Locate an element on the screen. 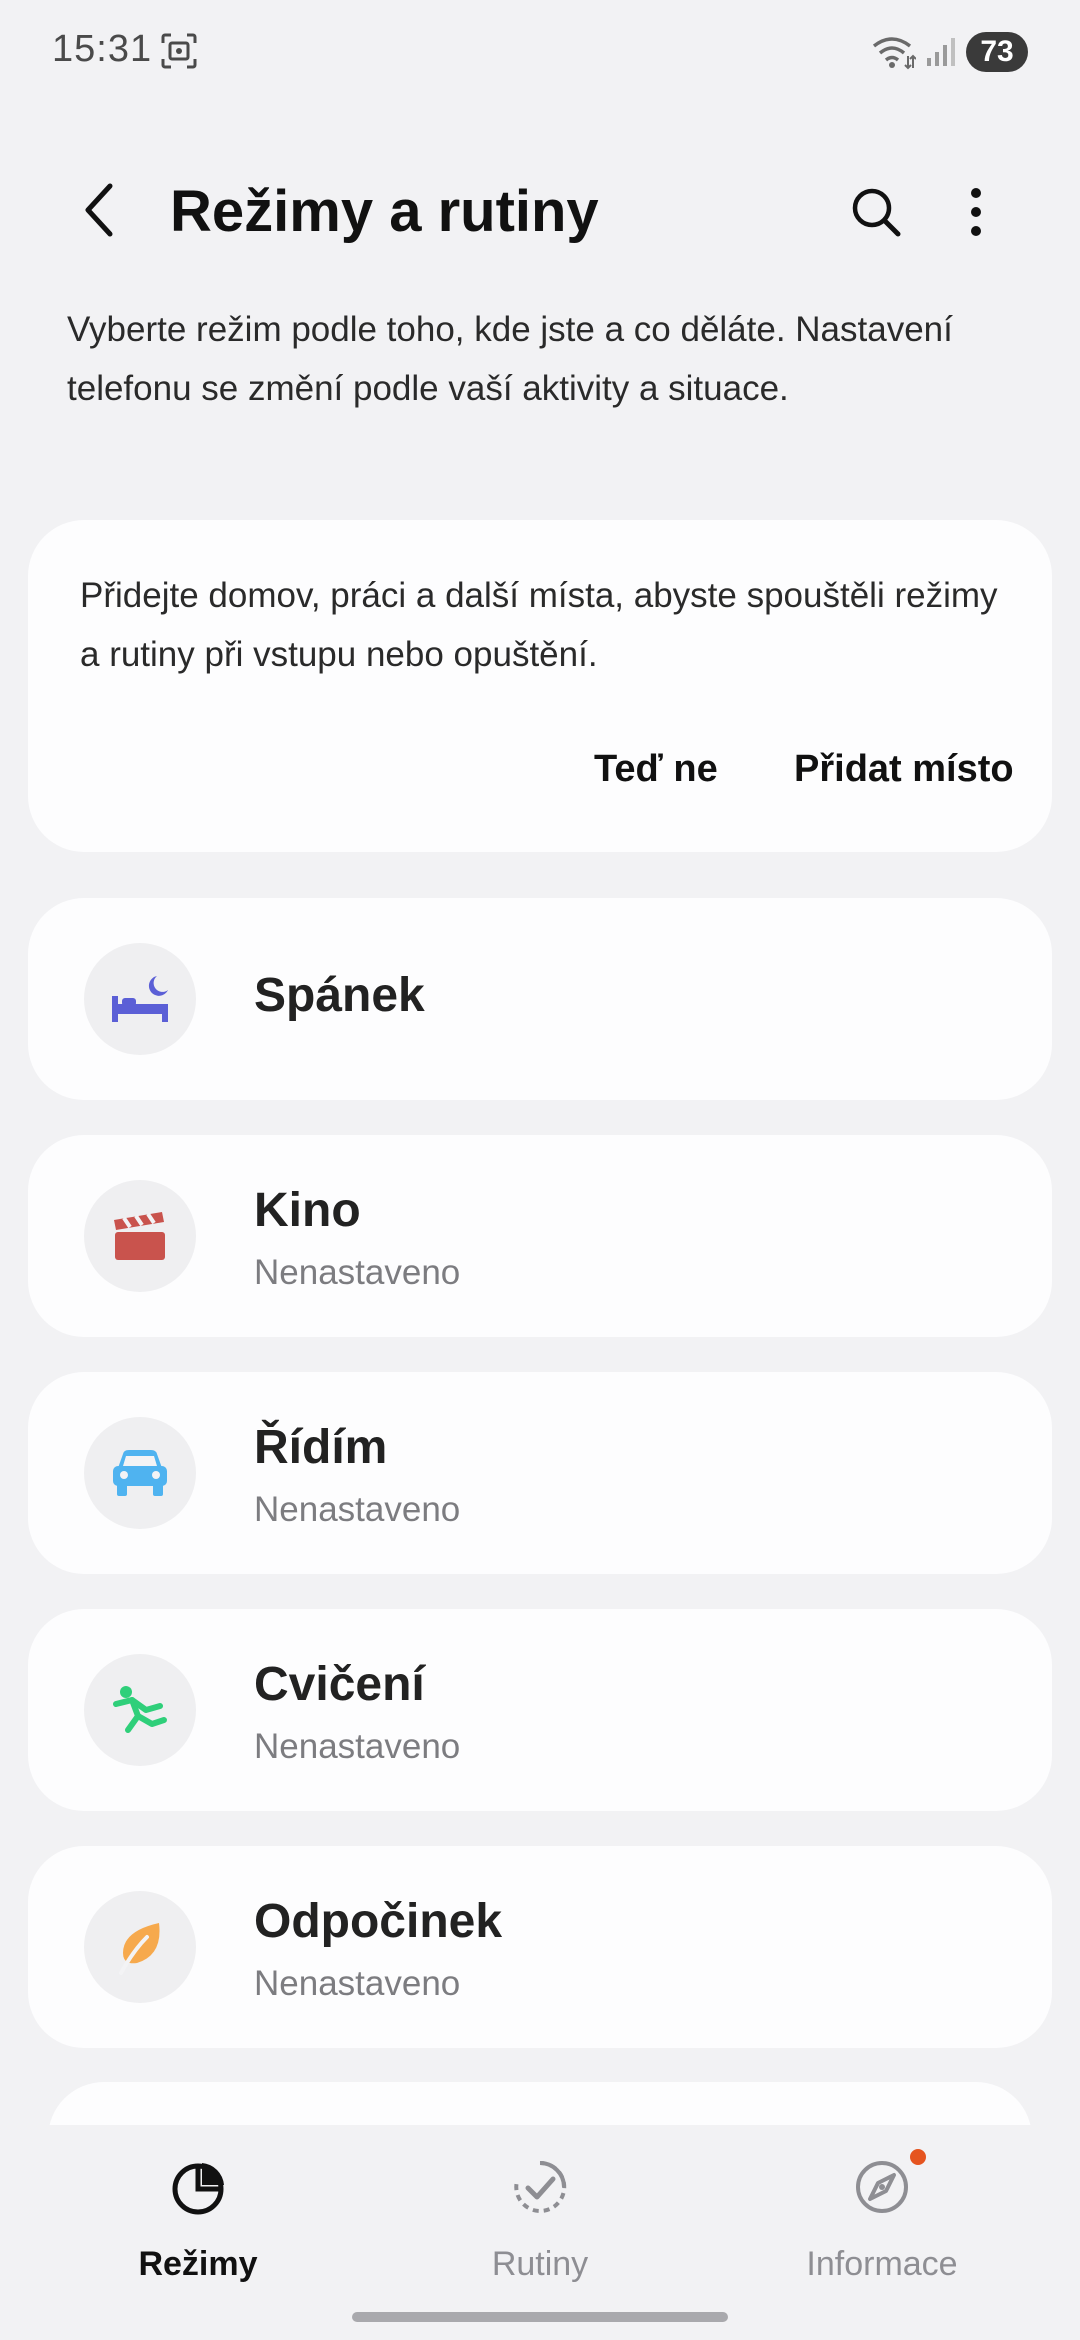  tab-label: Informace is located at coordinates (882, 2264).